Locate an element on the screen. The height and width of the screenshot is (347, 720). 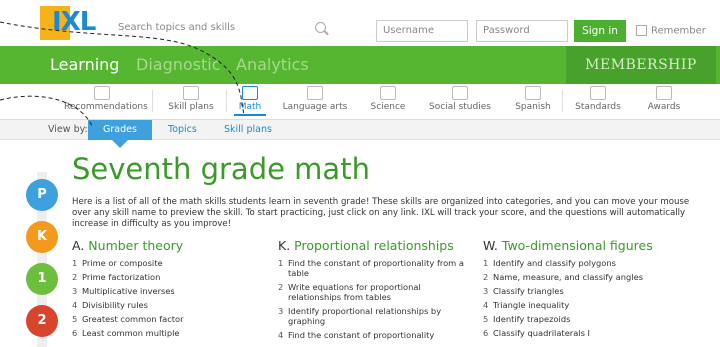
social-studies-icon is located at coordinates (460, 93).